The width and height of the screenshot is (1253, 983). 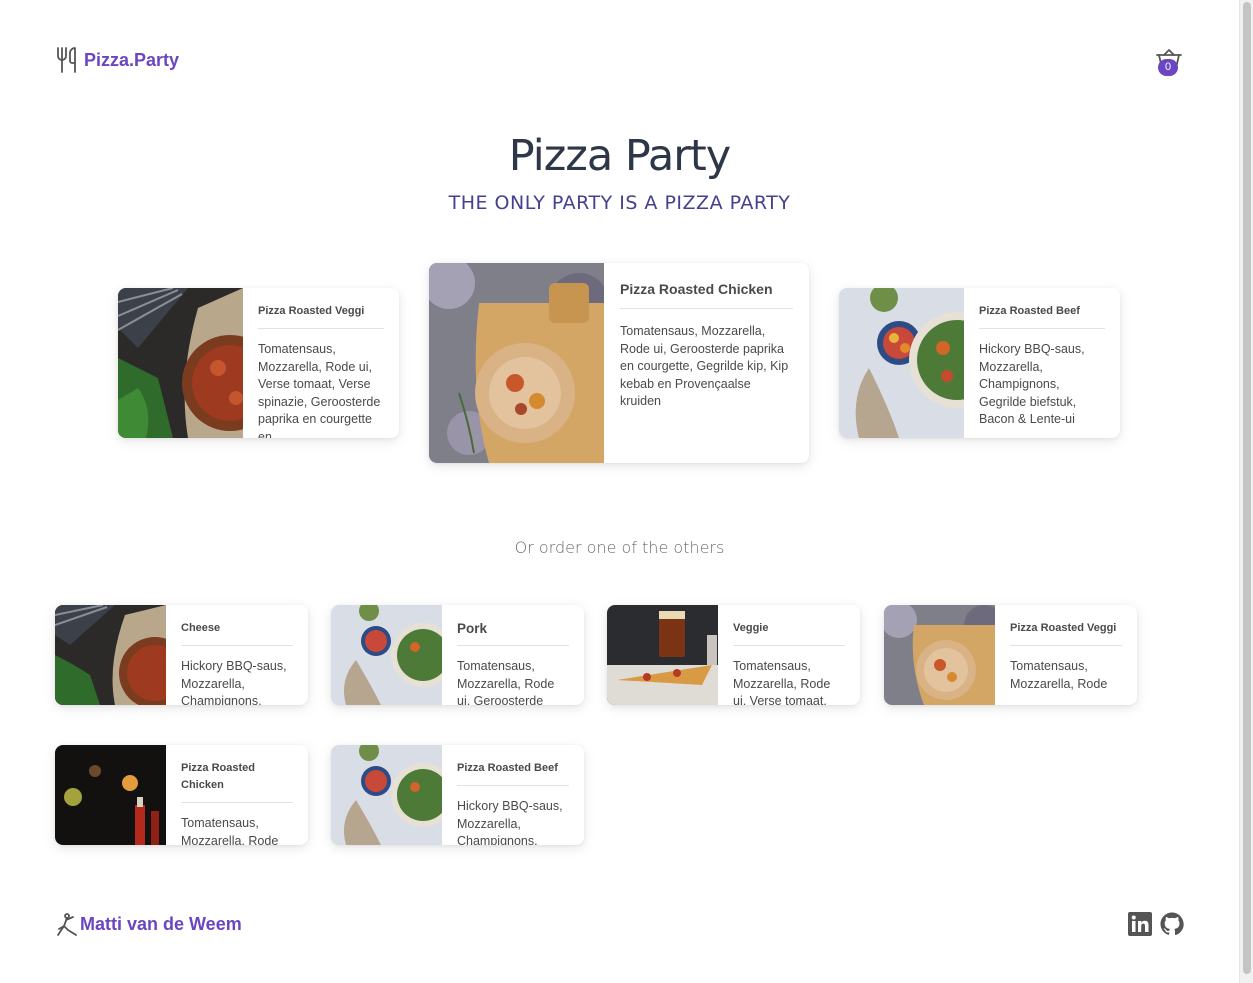 I want to click on brand-link: Pizza.Party, so click(x=117, y=60).